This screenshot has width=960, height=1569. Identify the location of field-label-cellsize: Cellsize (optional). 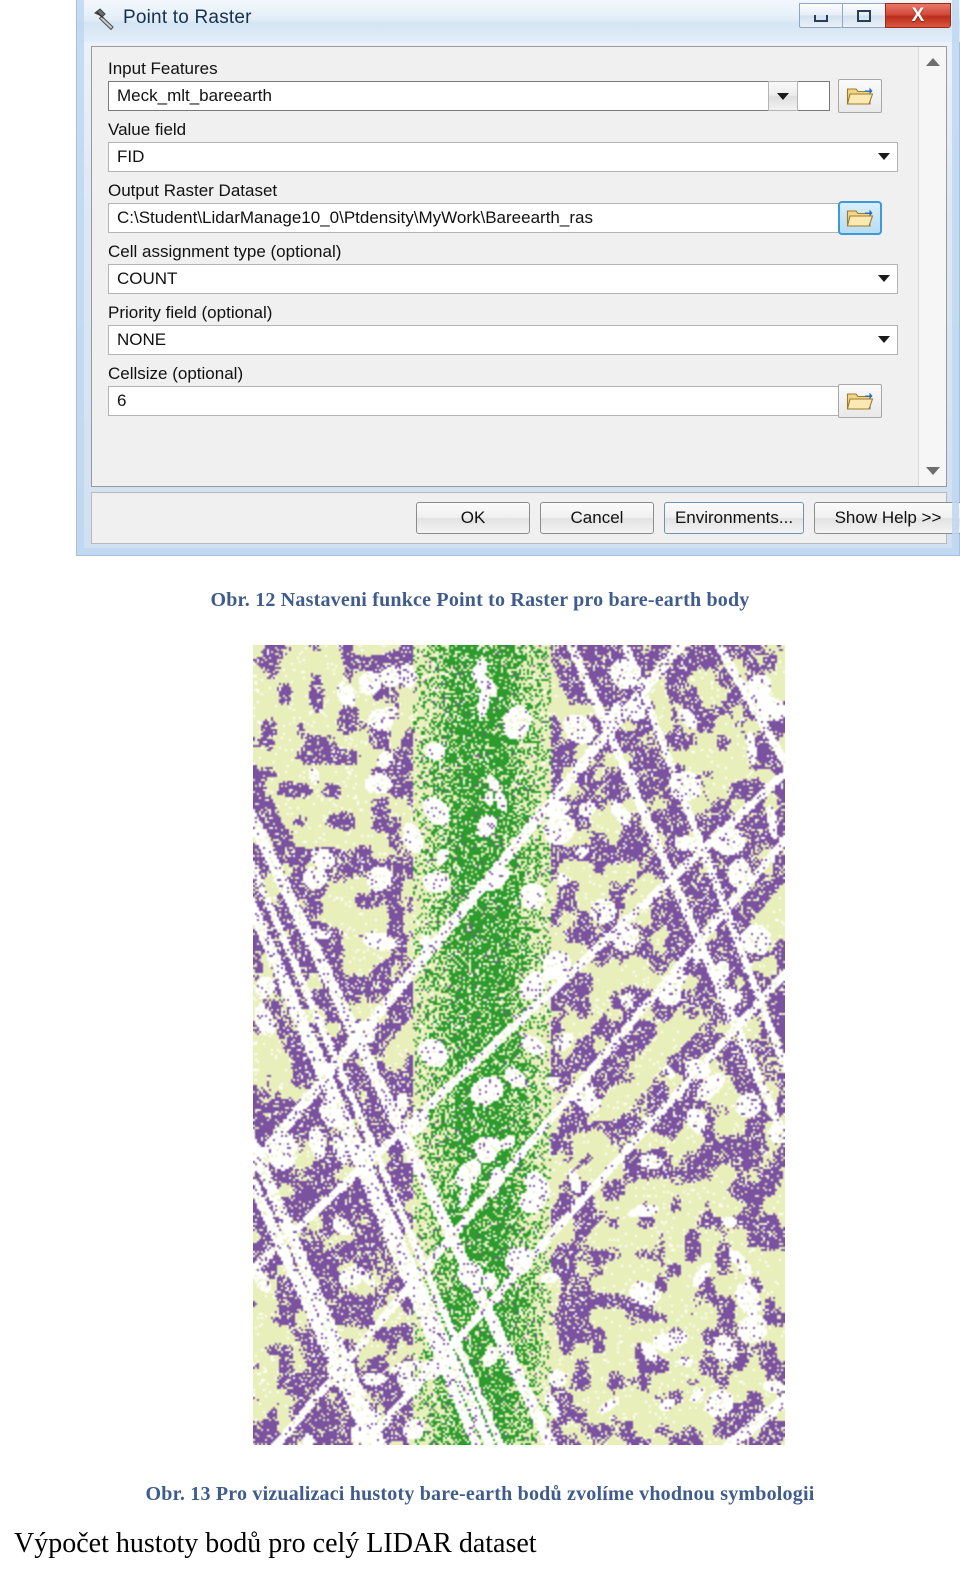
(176, 373).